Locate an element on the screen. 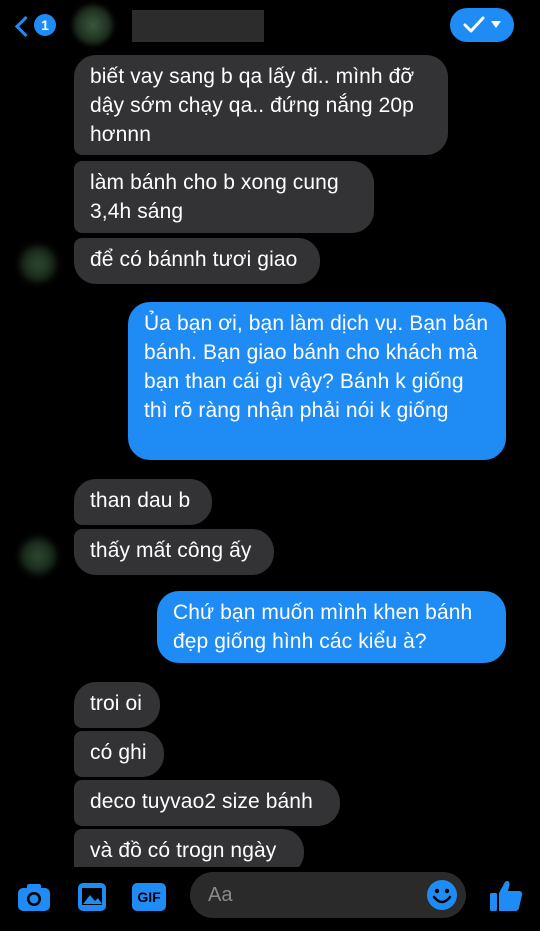 The height and width of the screenshot is (931, 540). message-input-placeholder: Aa is located at coordinates (220, 895).